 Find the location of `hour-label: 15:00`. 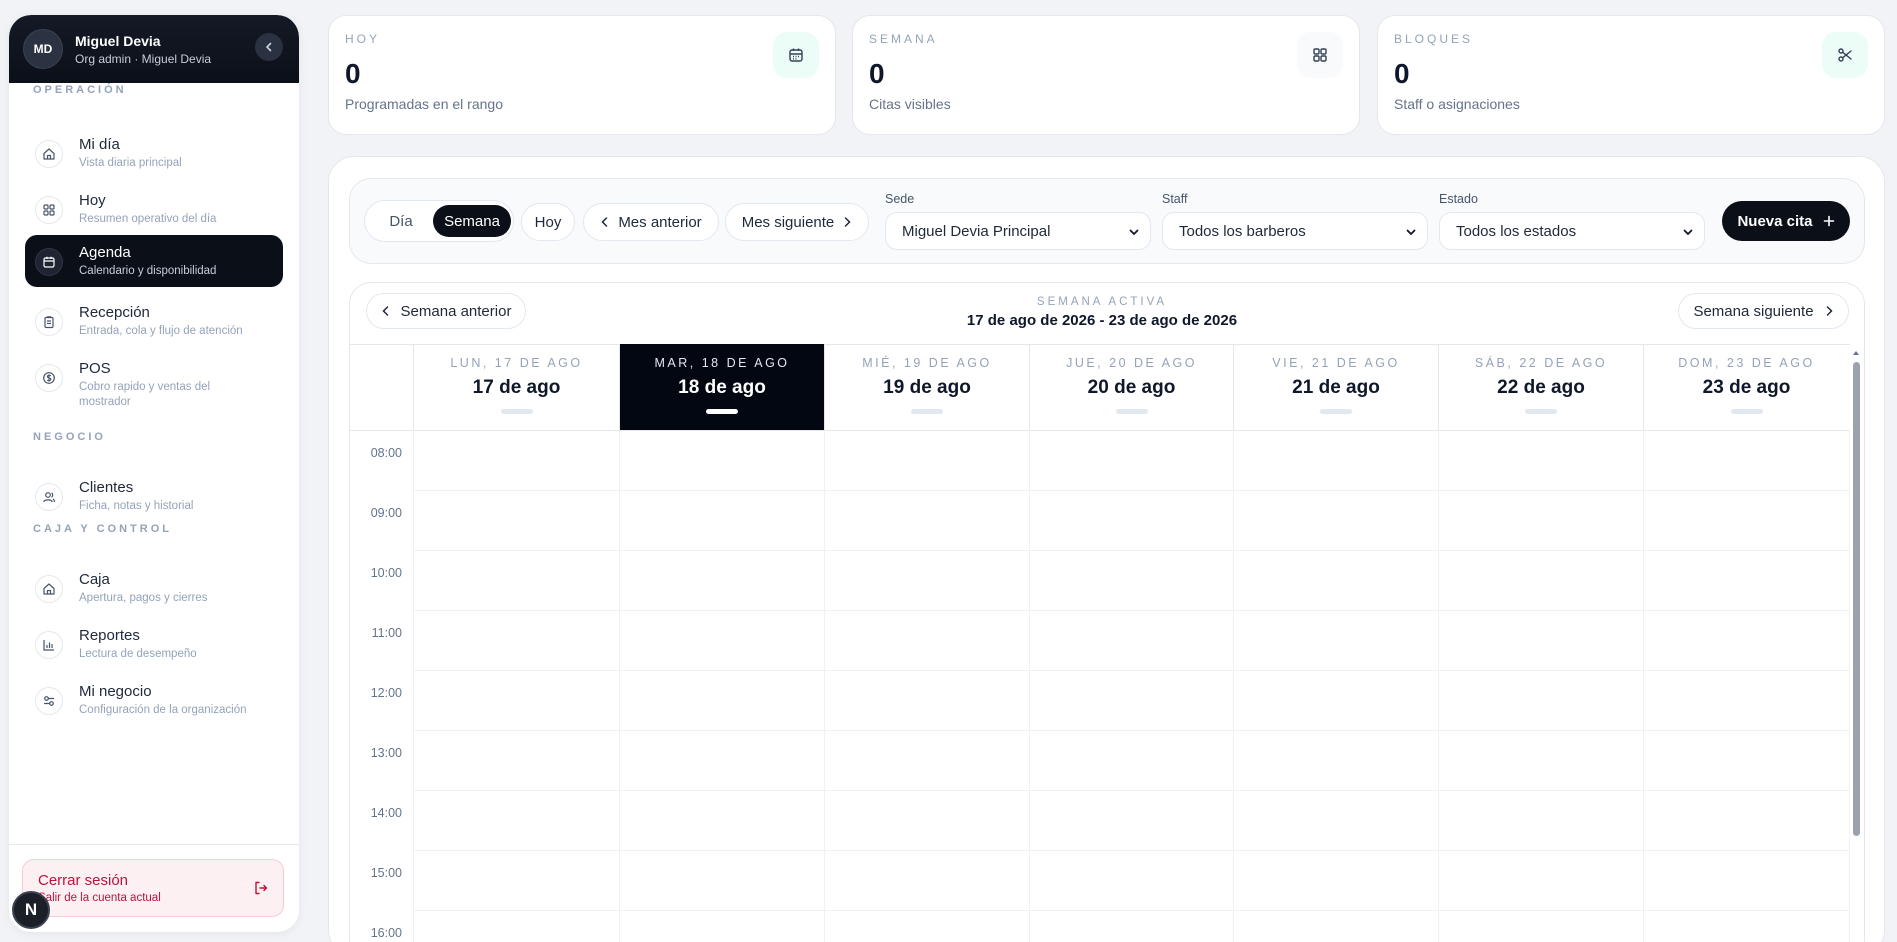

hour-label: 15:00 is located at coordinates (386, 873).